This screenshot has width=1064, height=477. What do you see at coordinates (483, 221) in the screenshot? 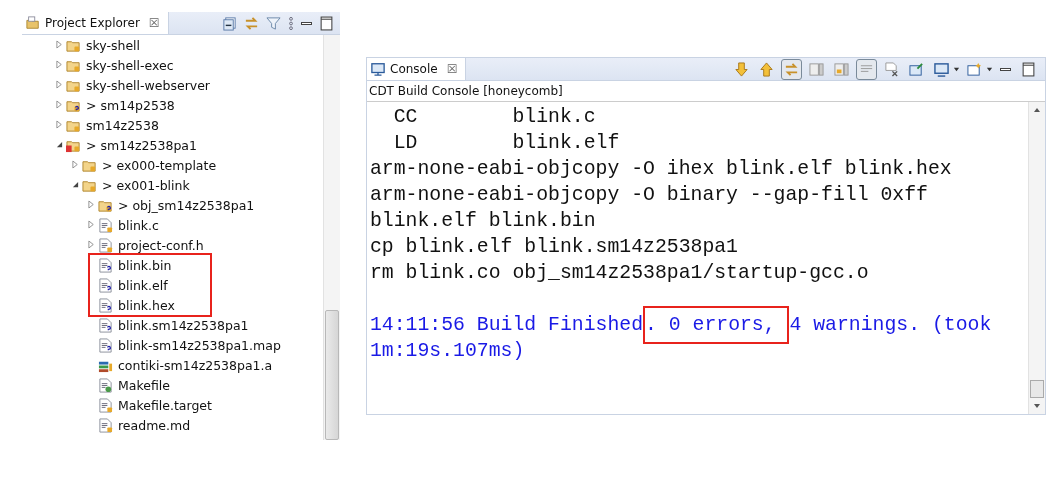
I see `console-text: blink.elf blink.bin` at bounding box center [483, 221].